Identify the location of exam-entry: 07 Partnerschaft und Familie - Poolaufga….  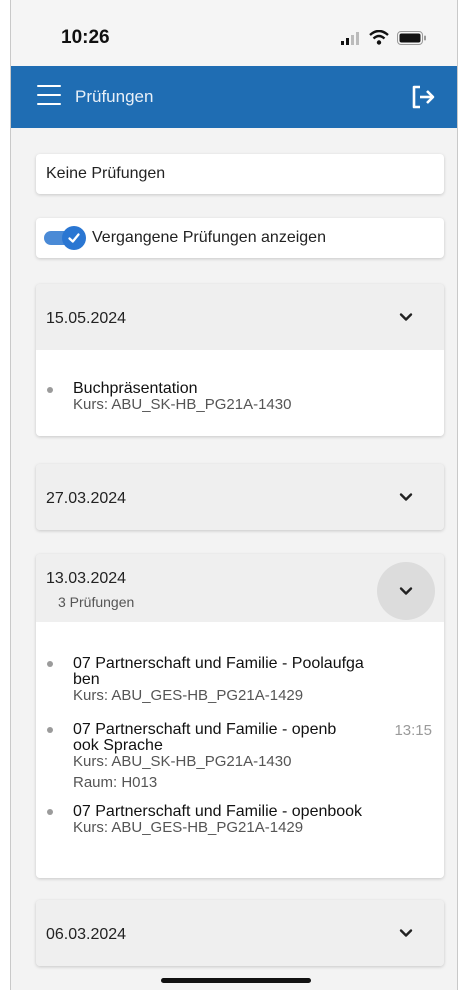
(240, 680).